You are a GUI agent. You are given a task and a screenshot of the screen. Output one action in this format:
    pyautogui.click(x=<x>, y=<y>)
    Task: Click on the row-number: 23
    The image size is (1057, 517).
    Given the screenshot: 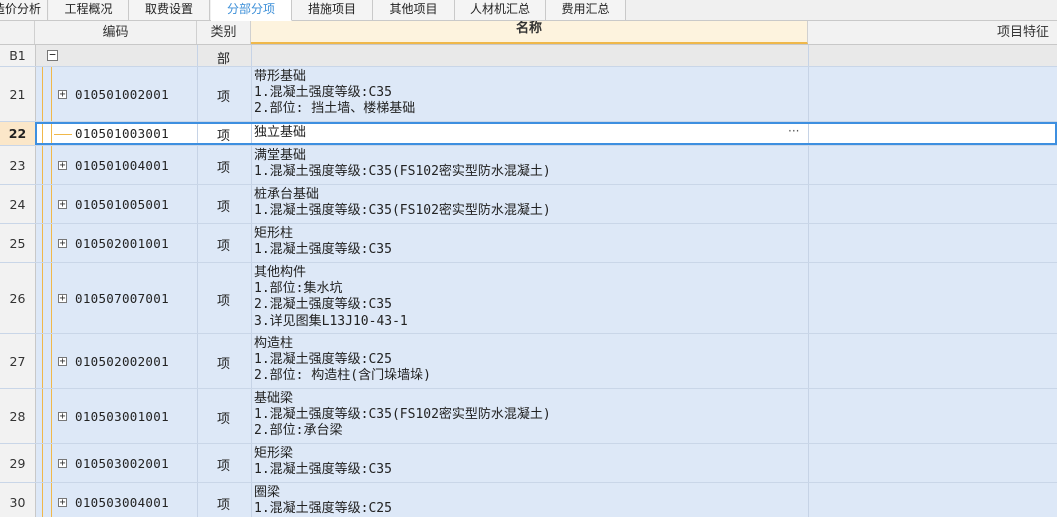 What is the action you would take?
    pyautogui.click(x=18, y=165)
    